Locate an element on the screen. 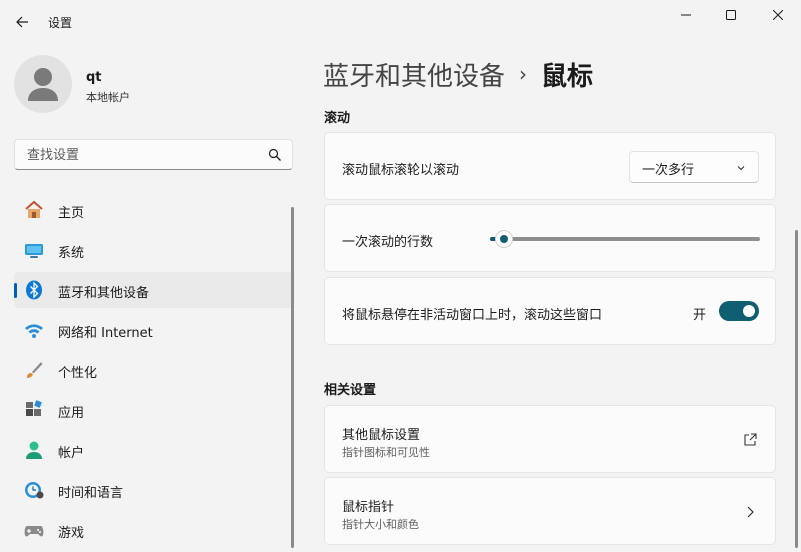  maximize-icon is located at coordinates (731, 15).